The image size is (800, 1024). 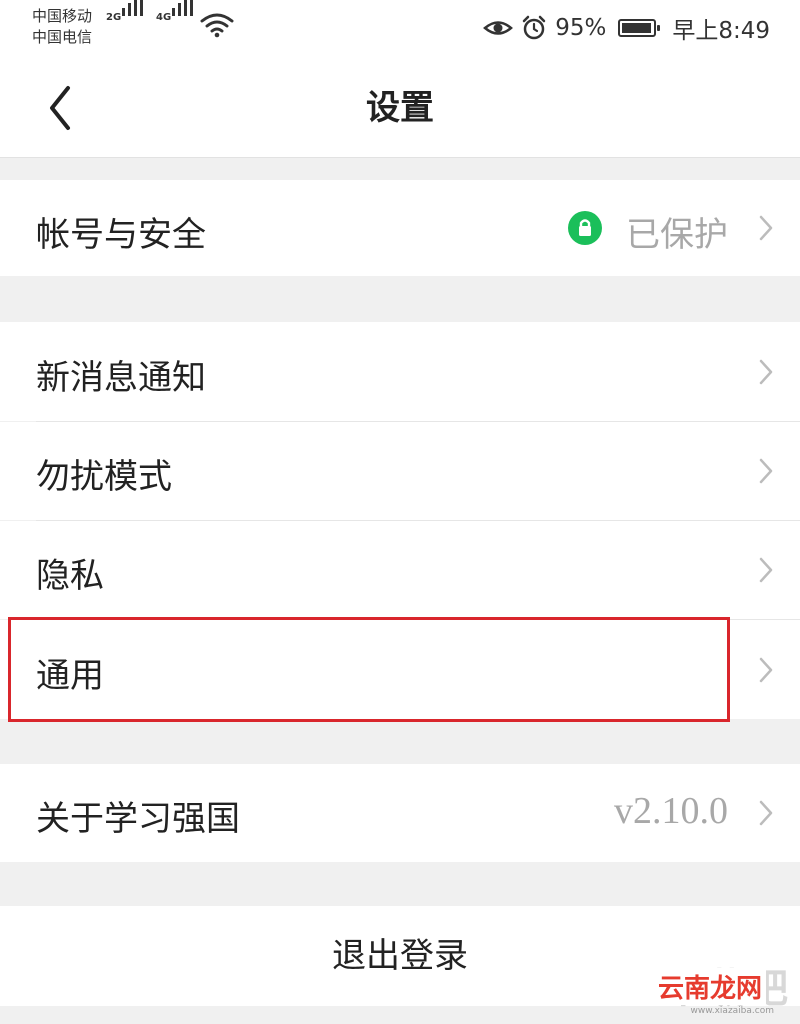 What do you see at coordinates (62, 108) in the screenshot?
I see `chevron-left-icon` at bounding box center [62, 108].